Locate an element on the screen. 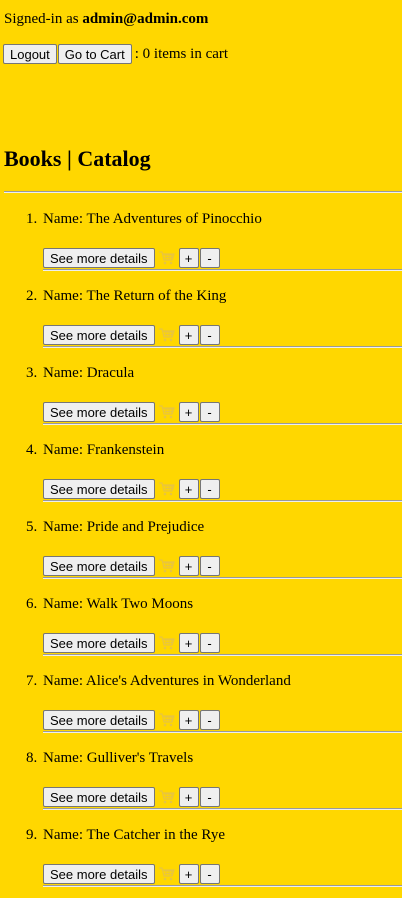 The width and height of the screenshot is (402, 898). book-number: 1. is located at coordinates (32, 219).